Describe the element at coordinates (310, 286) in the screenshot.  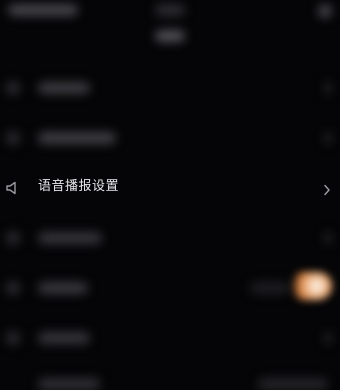
I see `toggle-knob-glow` at that location.